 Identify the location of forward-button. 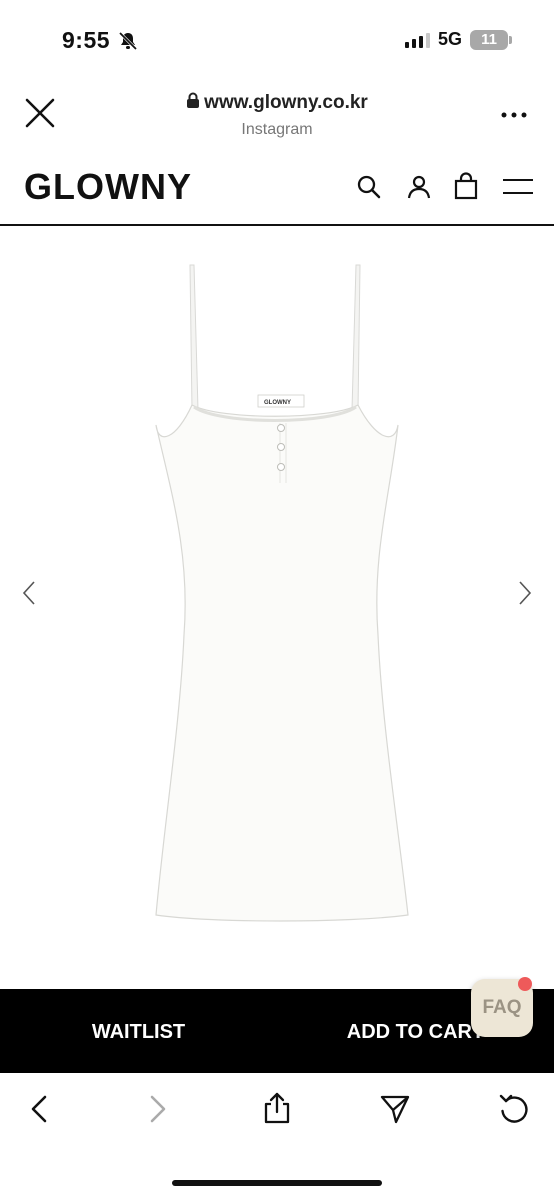
(158, 1109).